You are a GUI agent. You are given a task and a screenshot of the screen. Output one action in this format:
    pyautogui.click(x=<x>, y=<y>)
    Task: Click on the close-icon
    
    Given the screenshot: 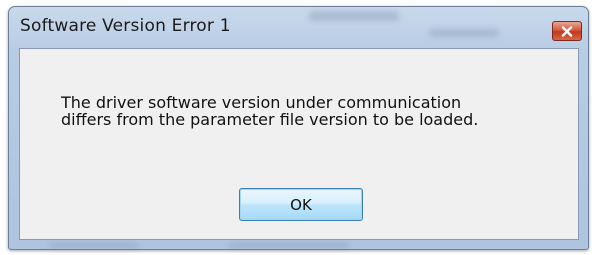 What is the action you would take?
    pyautogui.click(x=567, y=31)
    